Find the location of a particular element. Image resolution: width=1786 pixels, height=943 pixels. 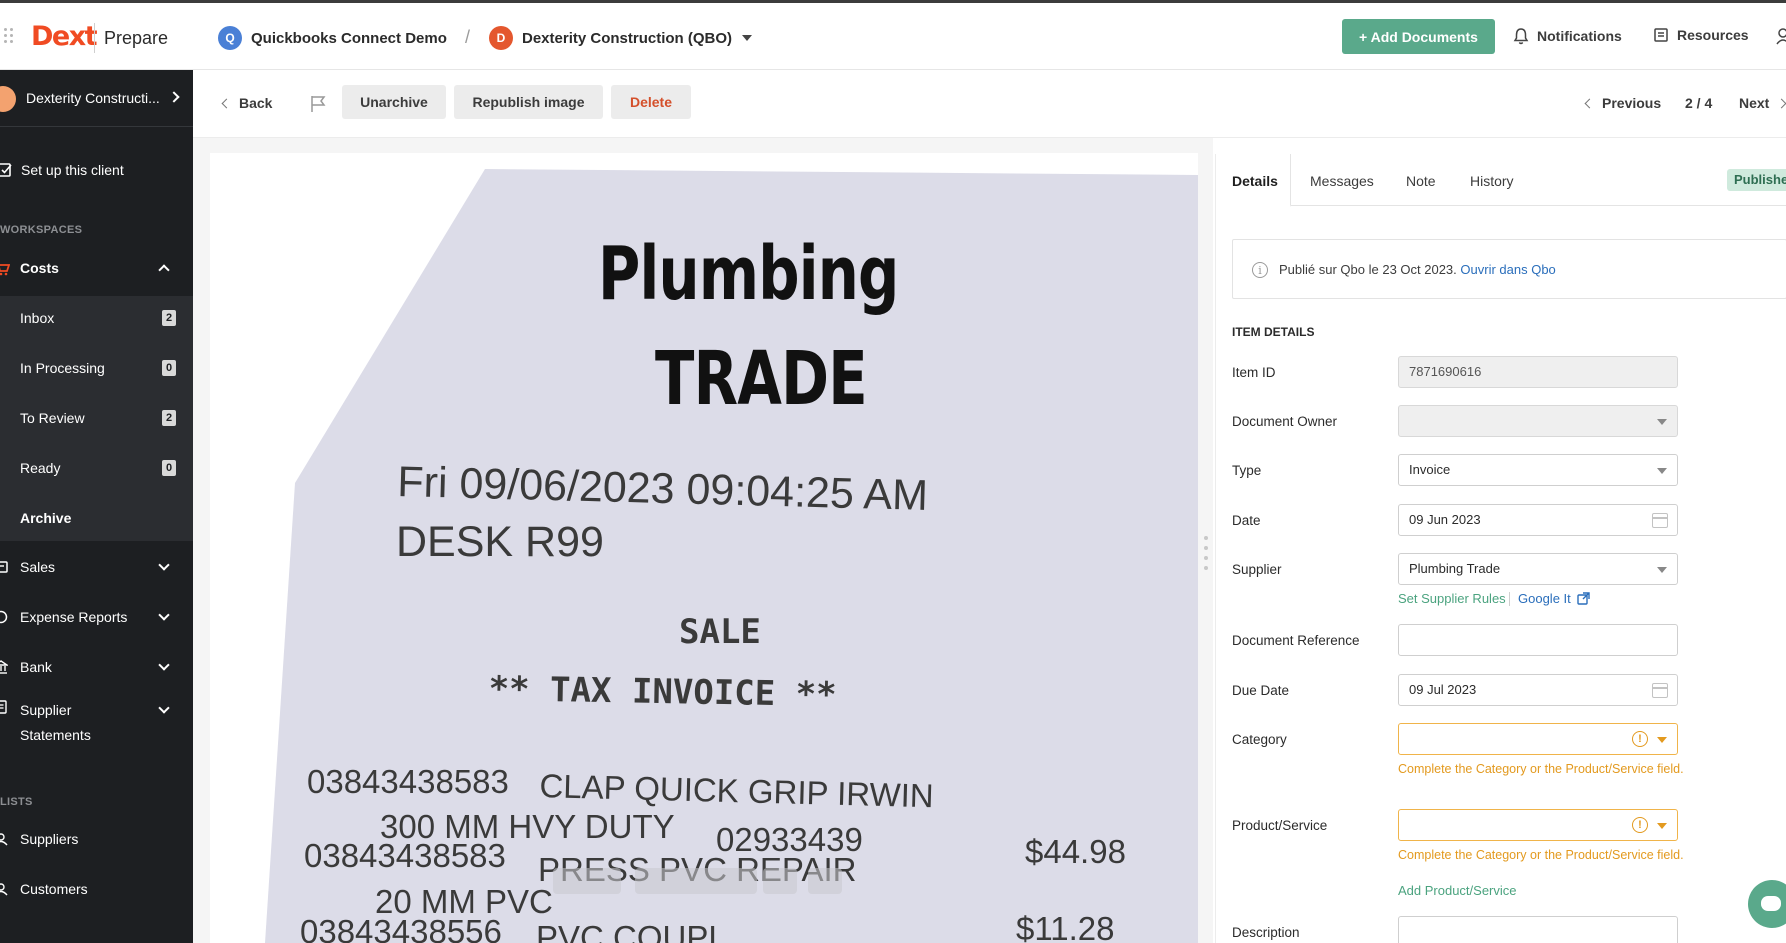

receipt-item1-code: 03843438583 is located at coordinates (408, 781).